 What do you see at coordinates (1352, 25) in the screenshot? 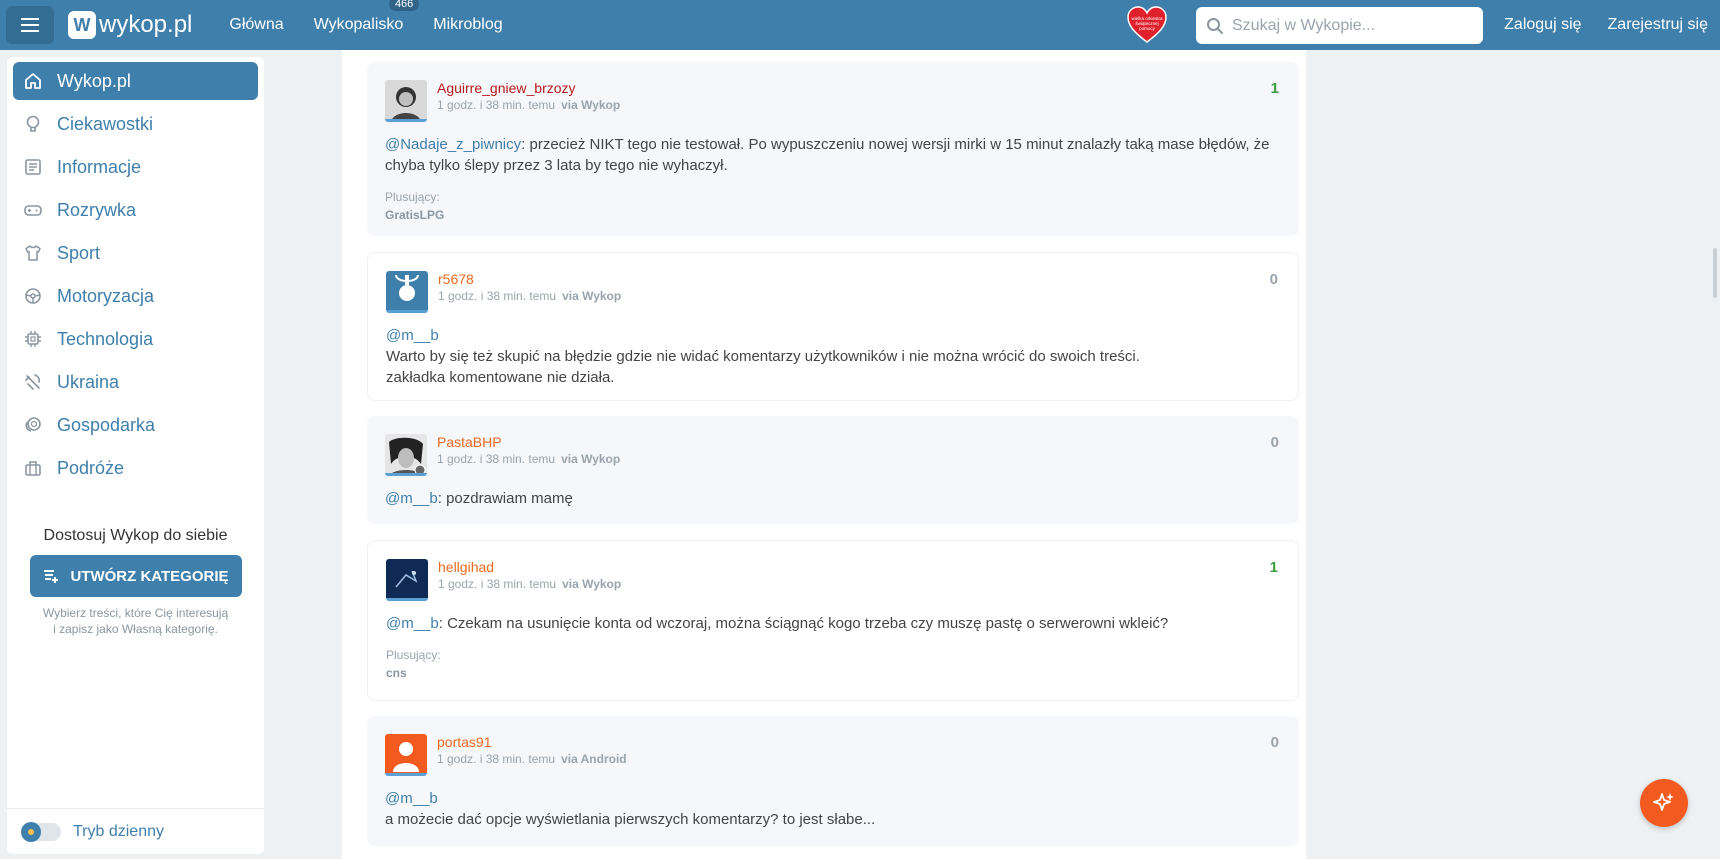
I see `search-input` at bounding box center [1352, 25].